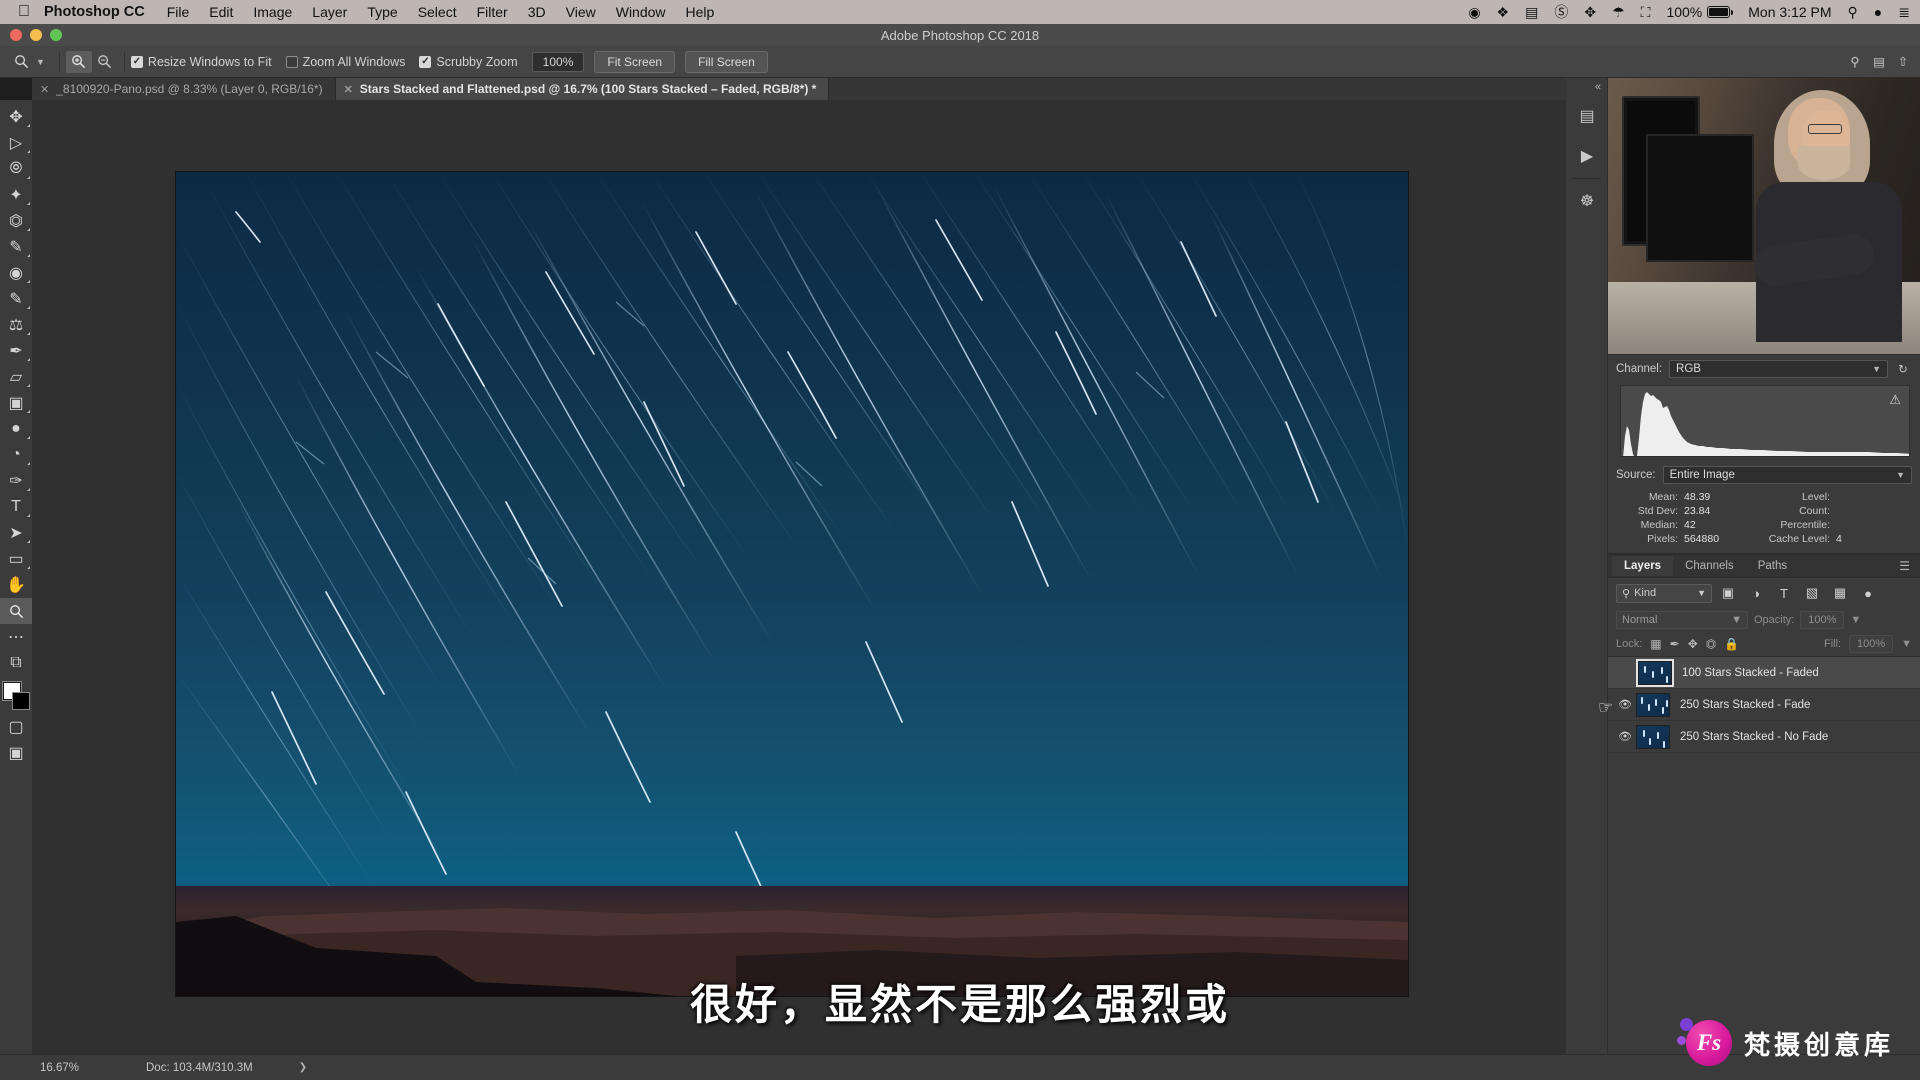  What do you see at coordinates (1878, 12) in the screenshot?
I see `siri-icon: ●` at bounding box center [1878, 12].